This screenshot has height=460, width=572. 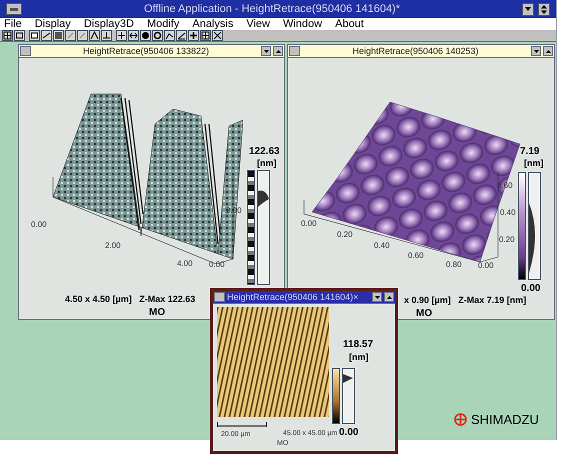 What do you see at coordinates (146, 51) in the screenshot?
I see `window-title: HeightRetrace(950406 133822)` at bounding box center [146, 51].